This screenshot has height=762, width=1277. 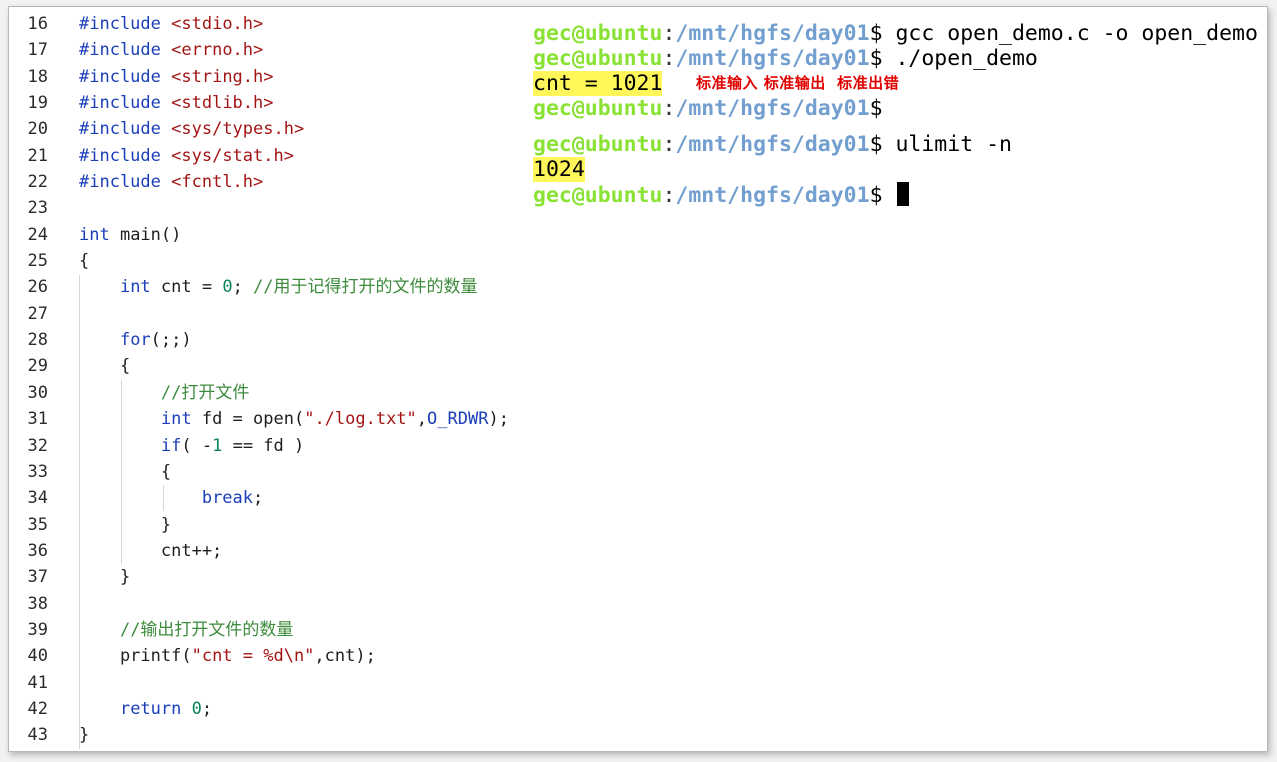 What do you see at coordinates (37, 76) in the screenshot?
I see `line-number: 18` at bounding box center [37, 76].